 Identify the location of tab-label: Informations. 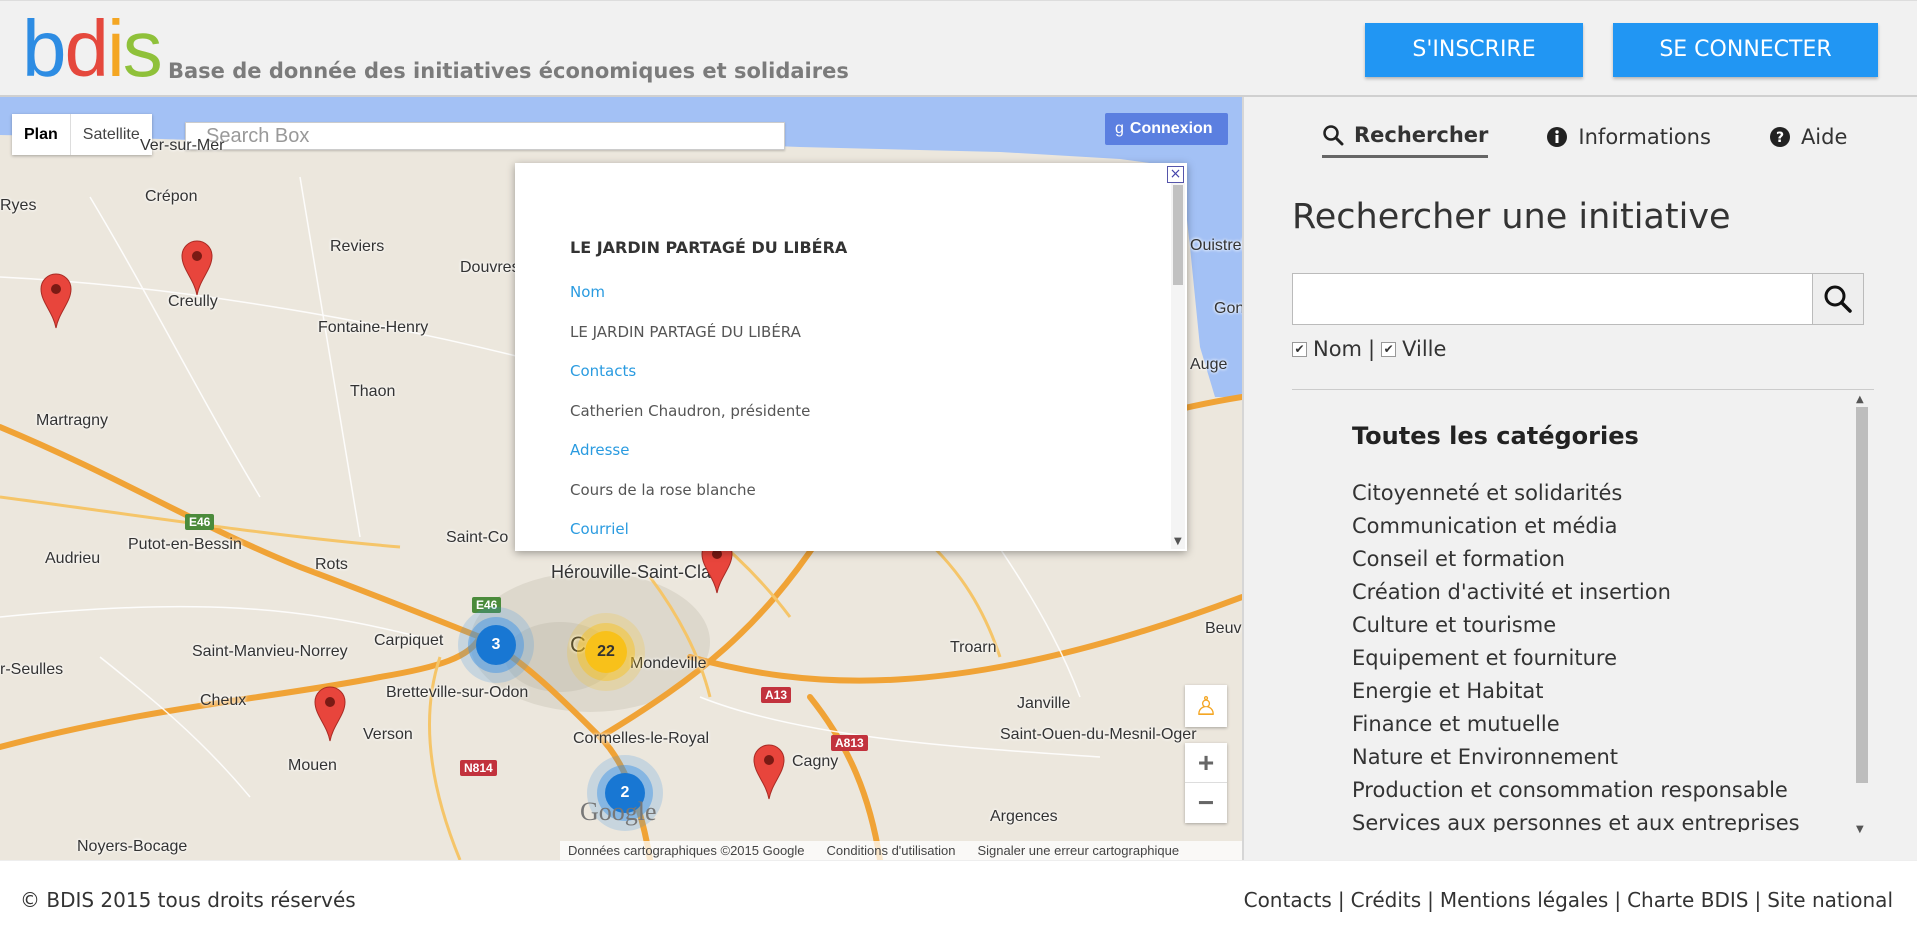
(1644, 136).